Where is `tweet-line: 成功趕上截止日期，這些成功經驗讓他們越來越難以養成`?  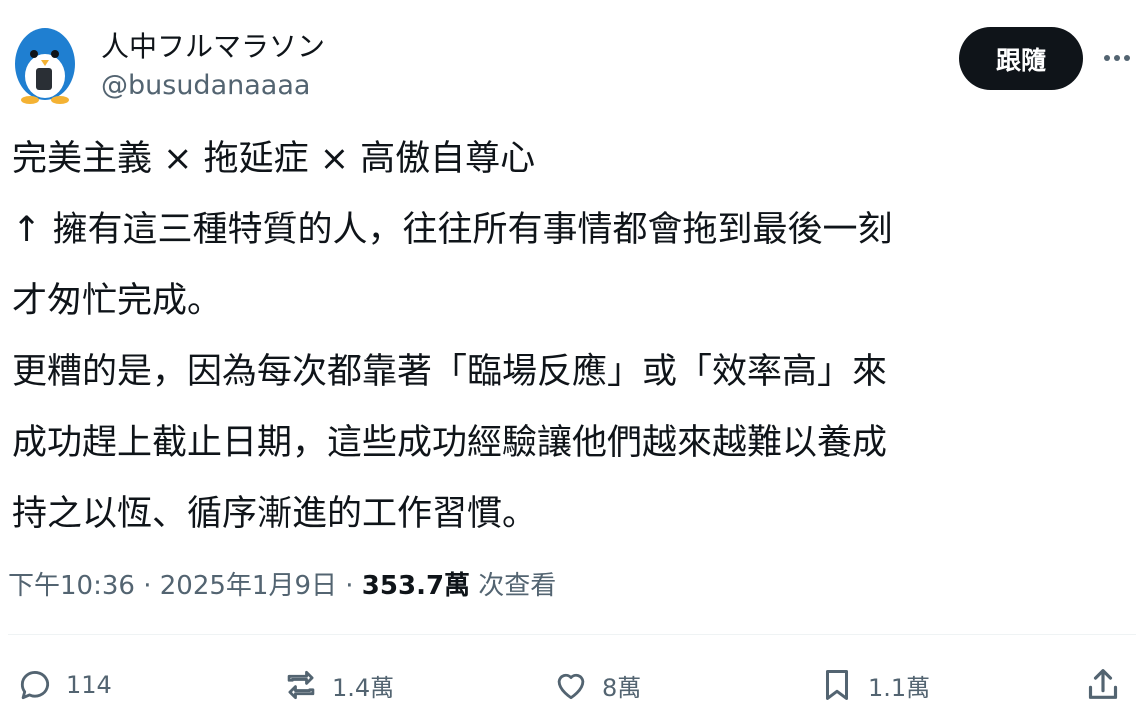 tweet-line: 成功趕上截止日期，這些成功經驗讓他們越來越難以養成 is located at coordinates (450, 443).